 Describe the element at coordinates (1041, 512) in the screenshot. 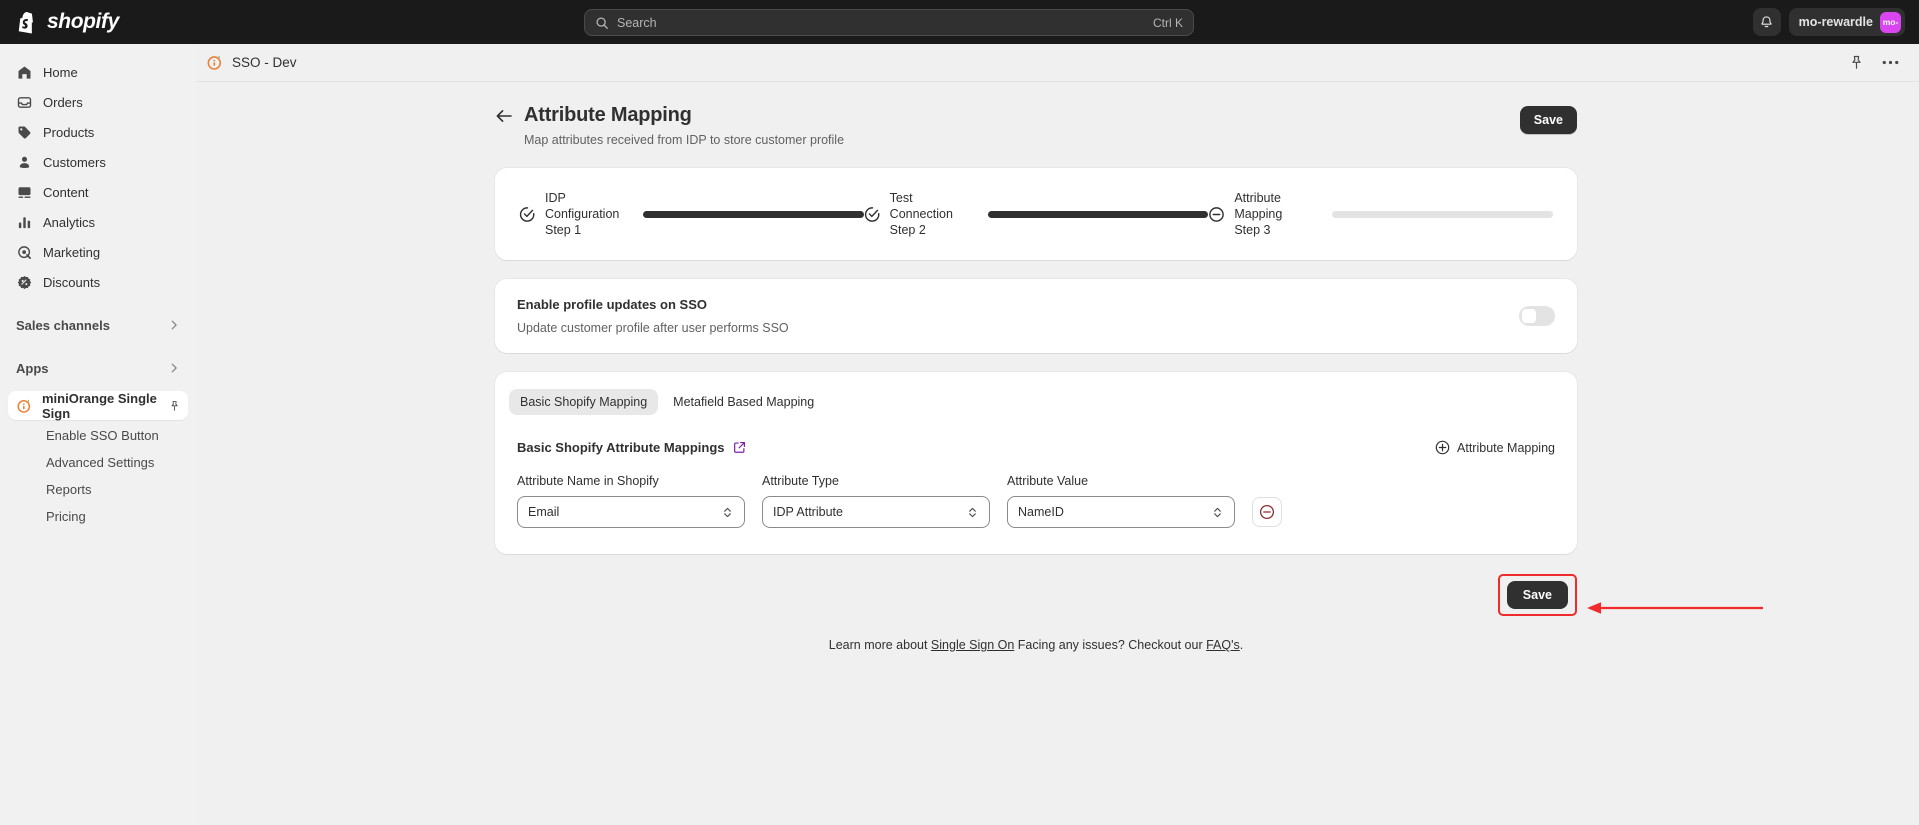

I see `attribute-value-value: NameID` at that location.